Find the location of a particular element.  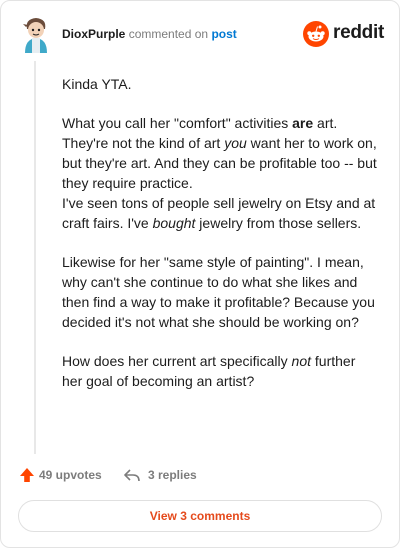

comment-text: Kinda YTA. is located at coordinates (97, 84).